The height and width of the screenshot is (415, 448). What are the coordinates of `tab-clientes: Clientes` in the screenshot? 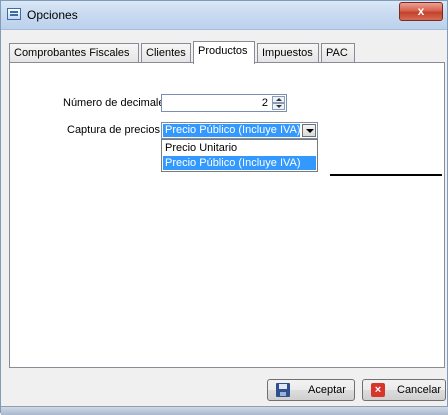 It's located at (166, 53).